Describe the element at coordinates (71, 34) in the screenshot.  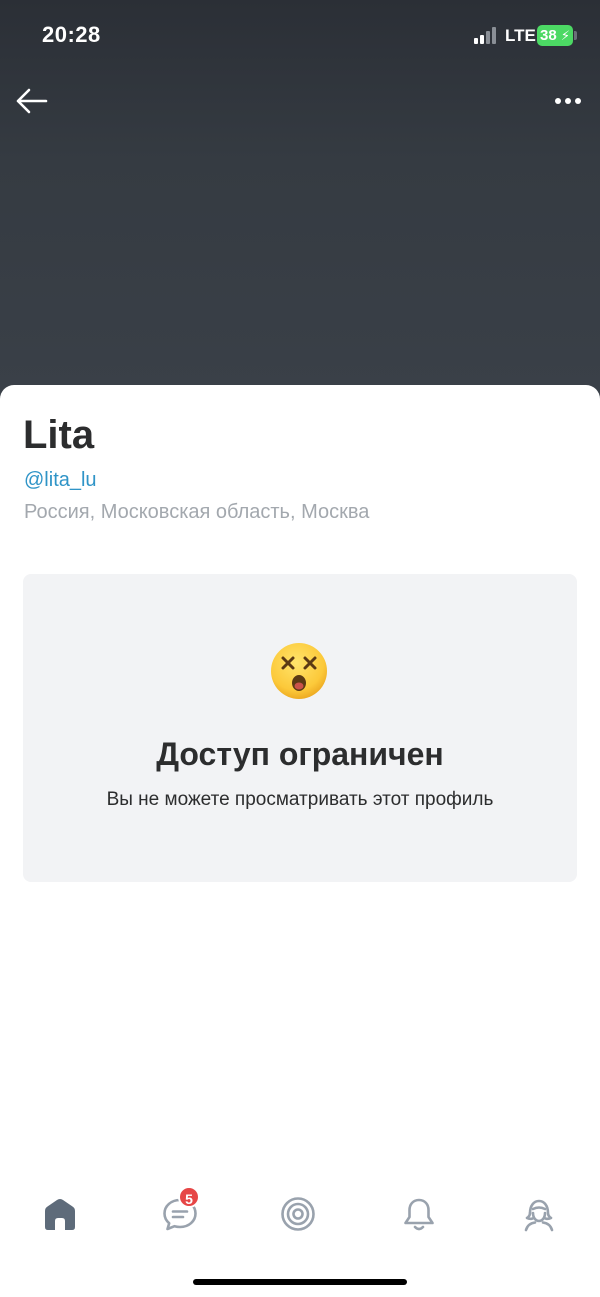
I see `status-time: 20:28` at that location.